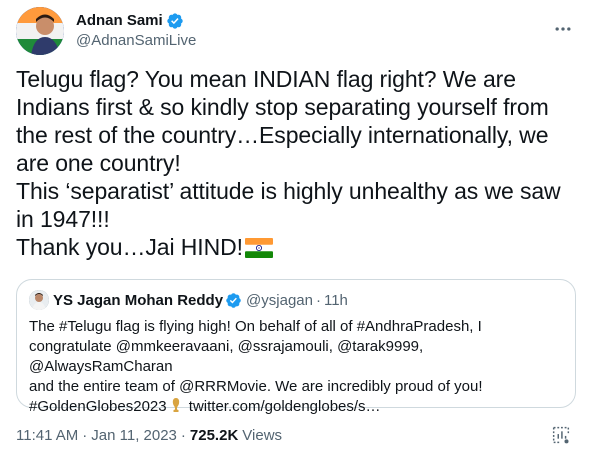  What do you see at coordinates (40, 31) in the screenshot?
I see `author-avatar` at bounding box center [40, 31].